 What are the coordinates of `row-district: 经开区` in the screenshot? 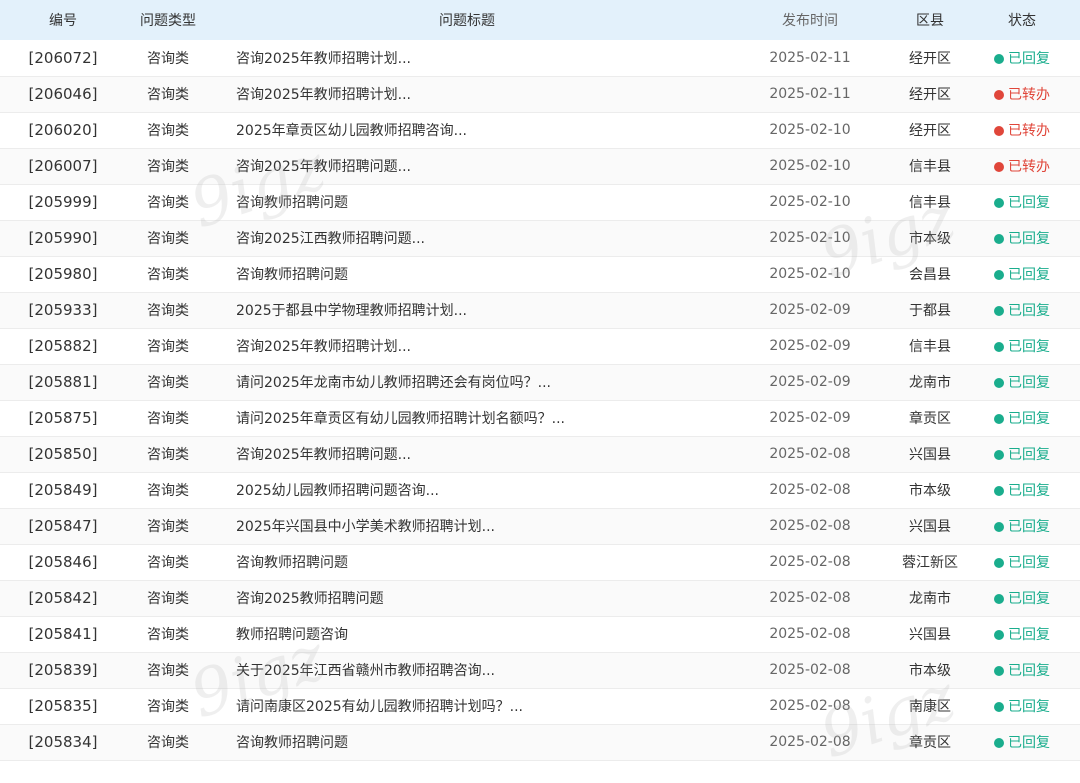 It's located at (930, 95).